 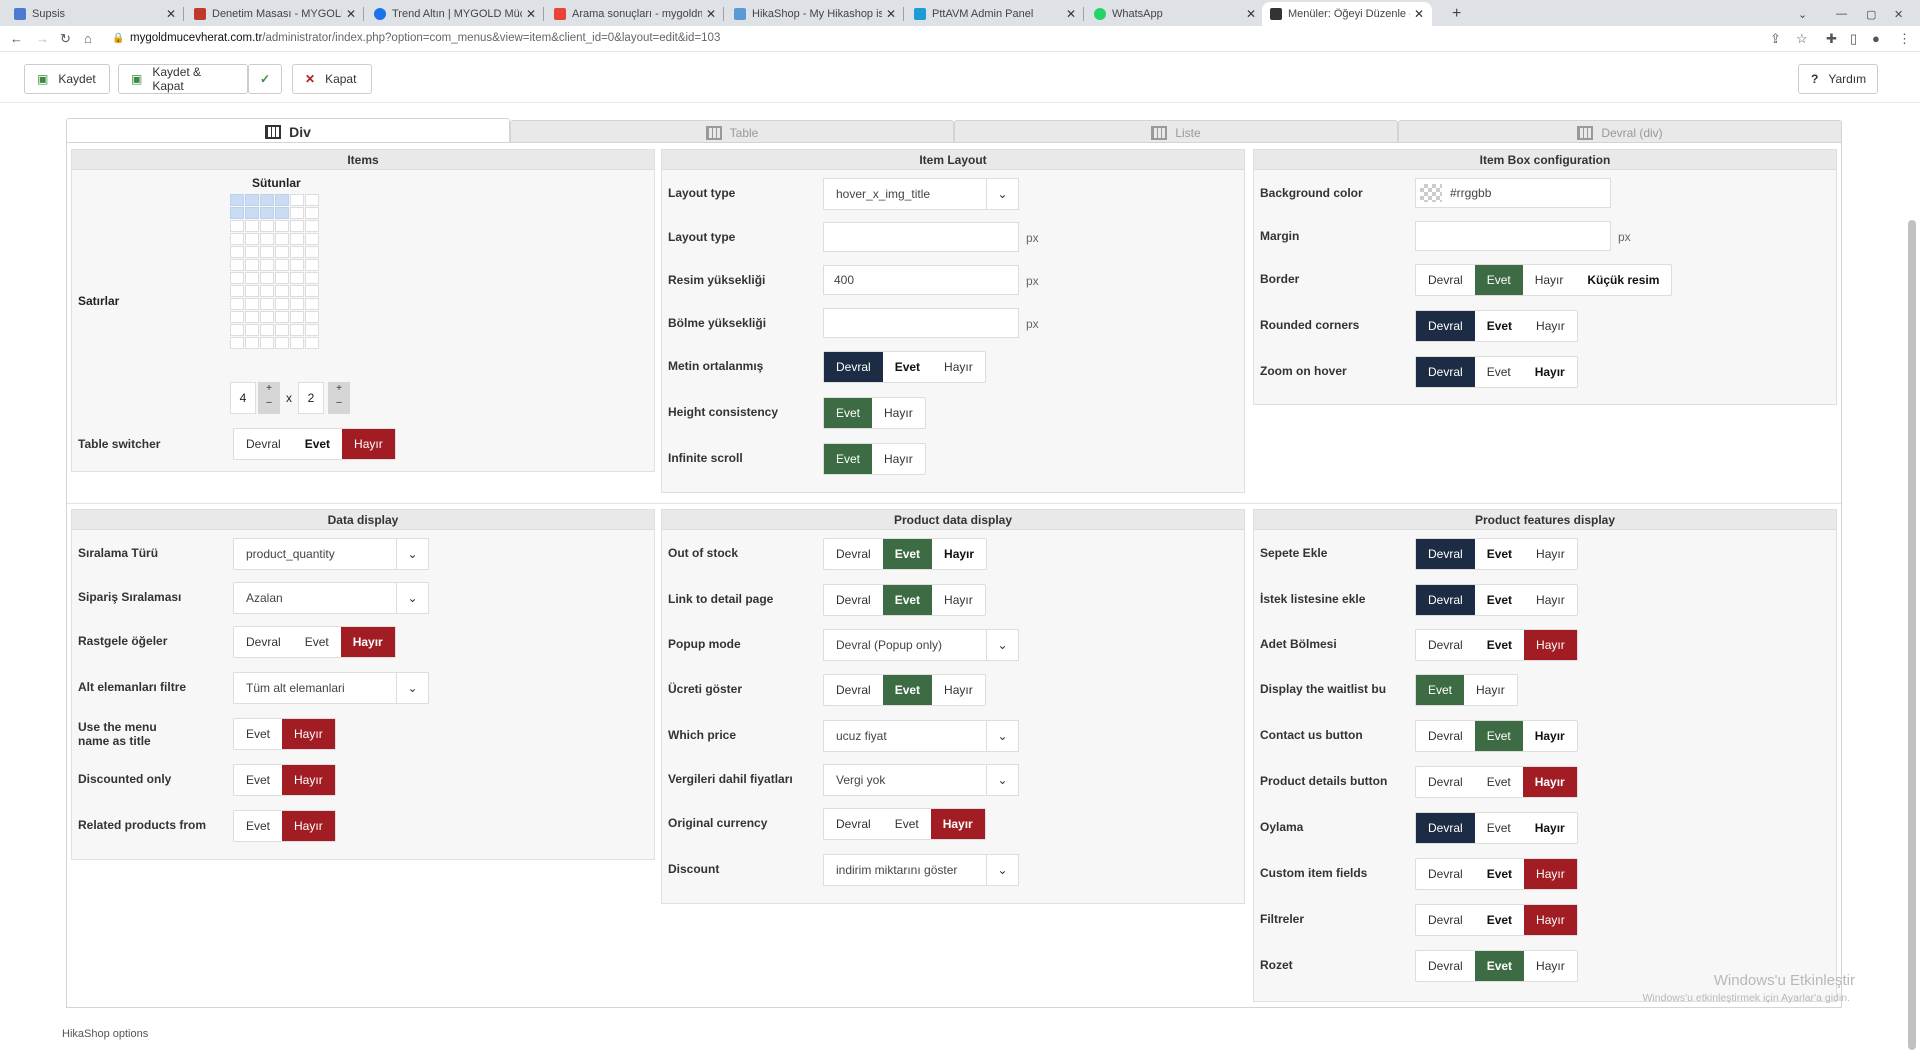 What do you see at coordinates (1775, 39) in the screenshot?
I see `share-icon: ⇪` at bounding box center [1775, 39].